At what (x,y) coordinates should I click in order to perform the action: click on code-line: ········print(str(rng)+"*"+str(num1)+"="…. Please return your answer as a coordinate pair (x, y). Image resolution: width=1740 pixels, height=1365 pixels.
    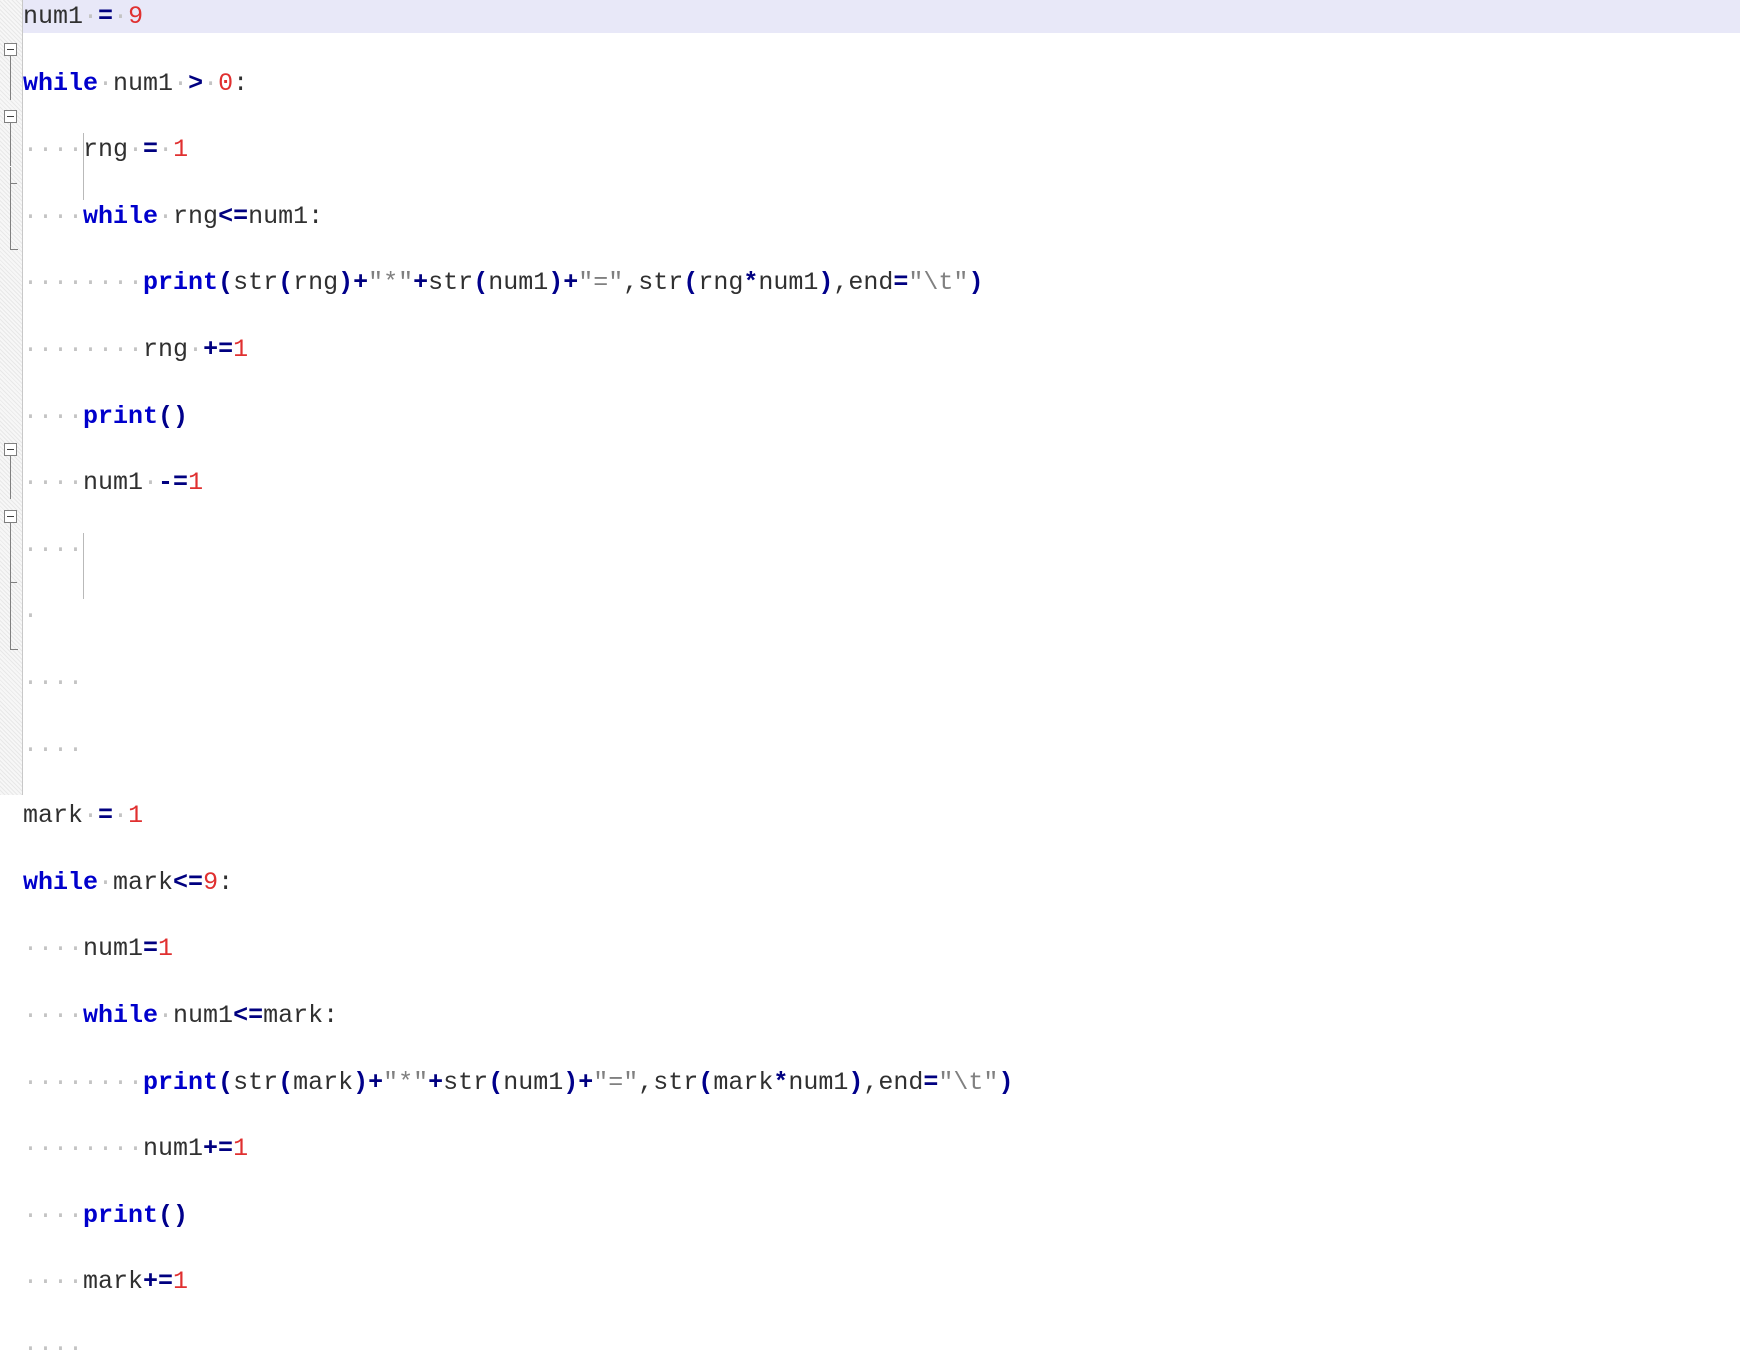
    Looking at the image, I should click on (881, 282).